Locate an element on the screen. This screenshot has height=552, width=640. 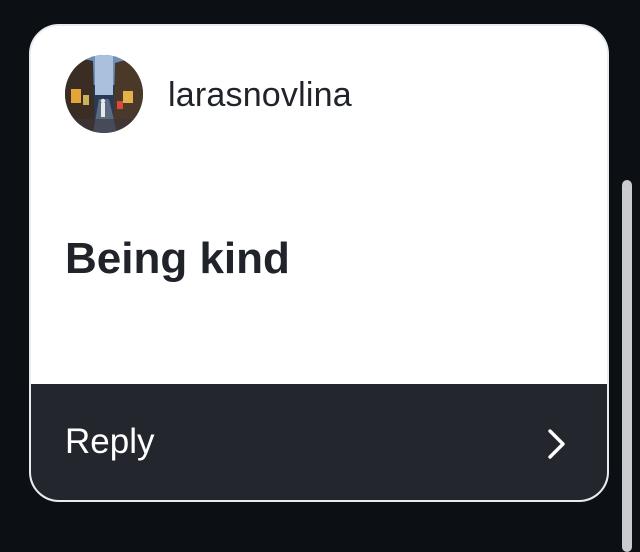
scrollbar is located at coordinates (627, 366).